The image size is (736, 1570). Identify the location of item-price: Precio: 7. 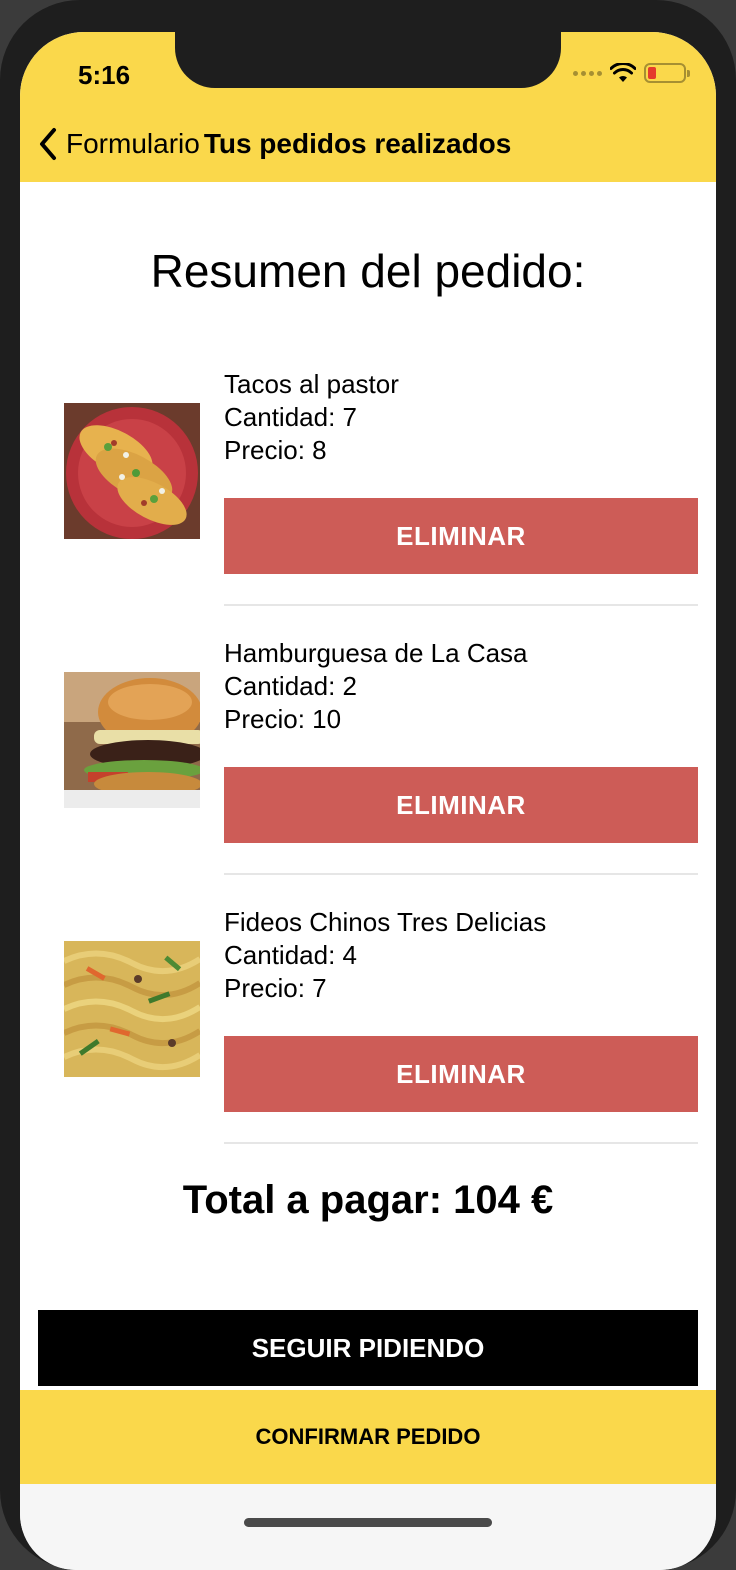
(275, 988).